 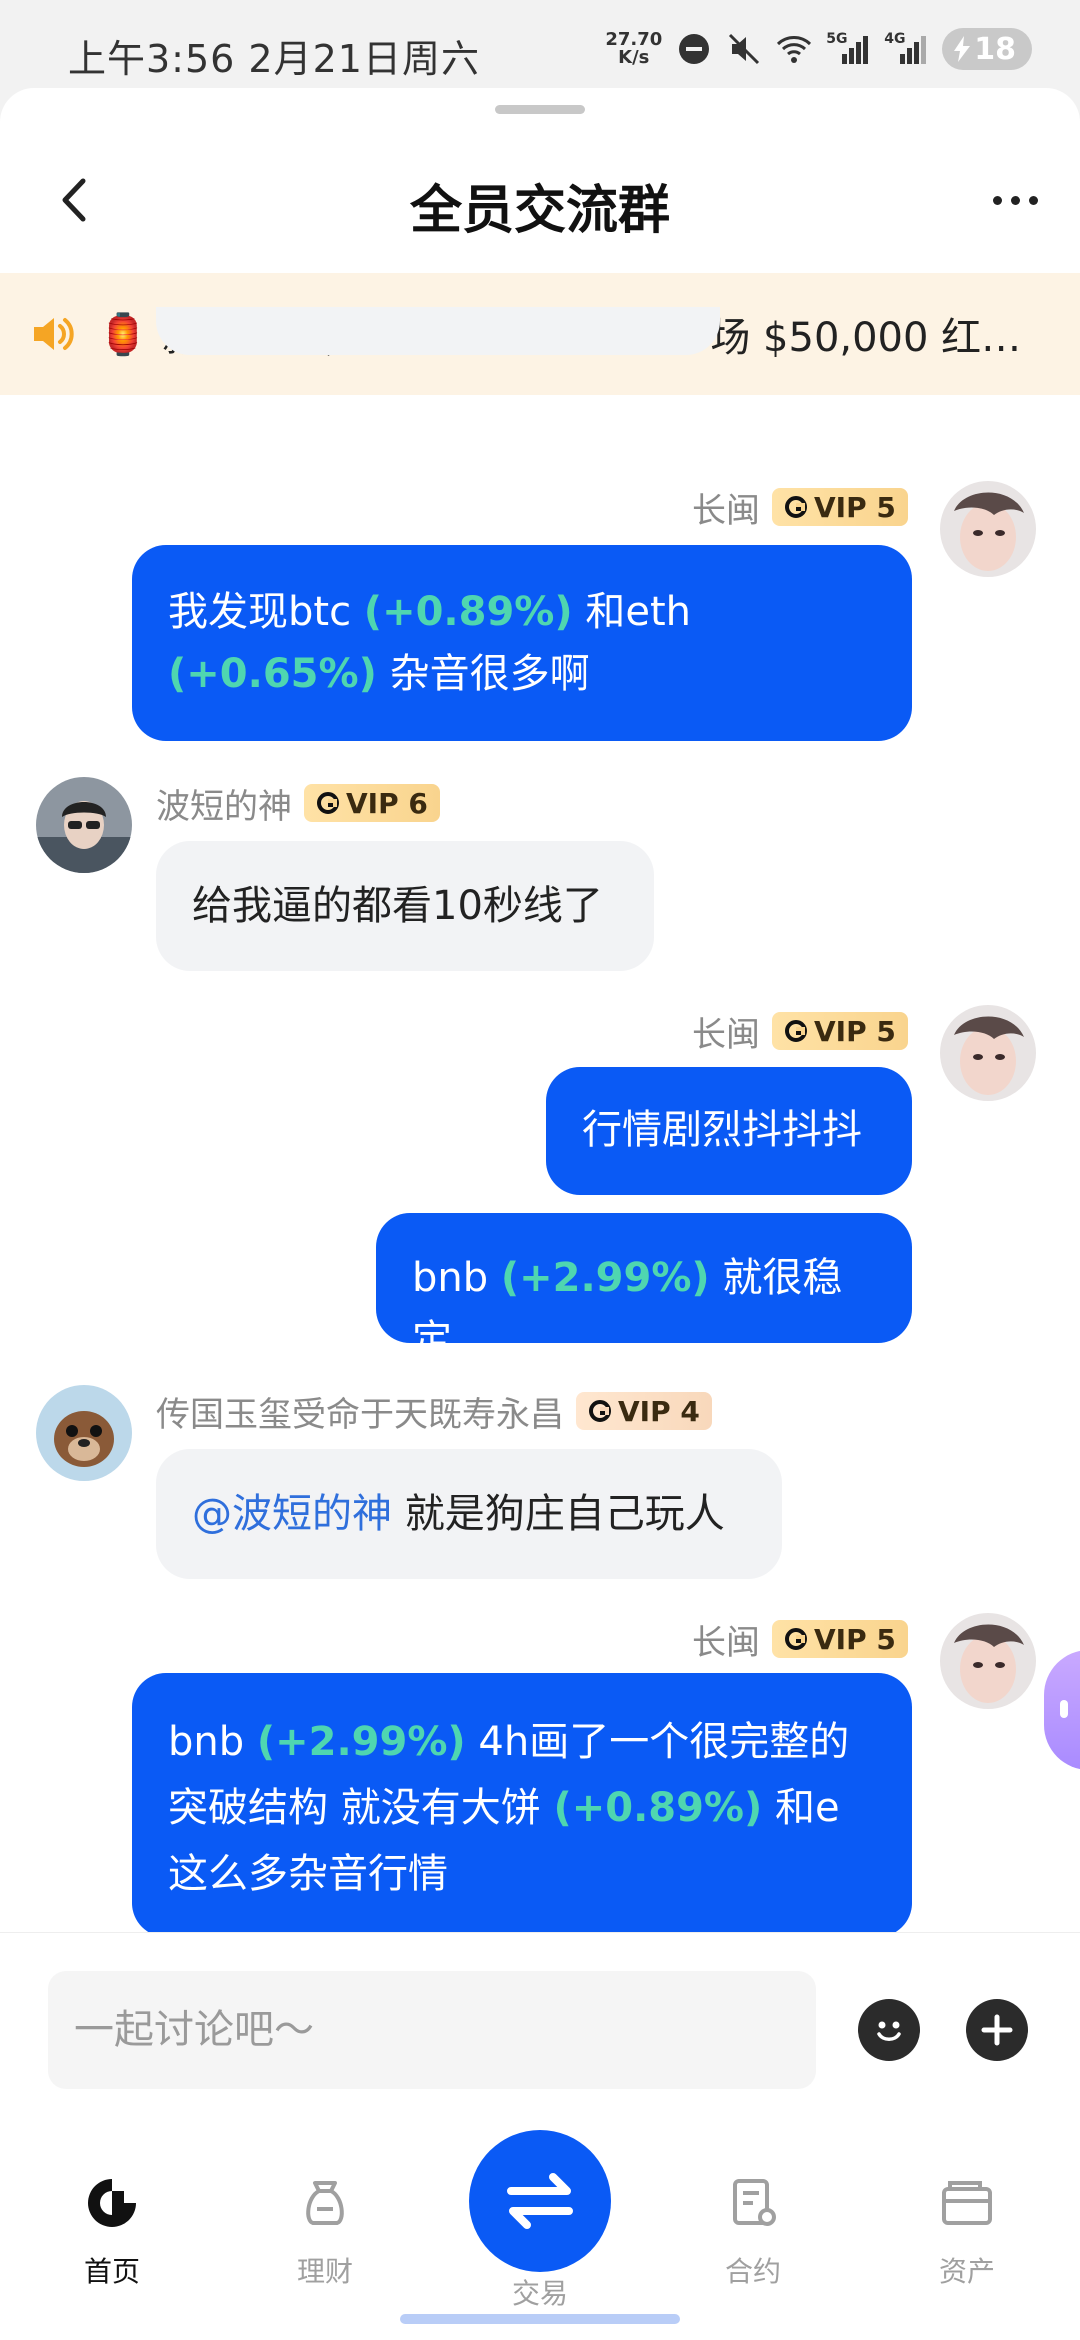 What do you see at coordinates (483, 674) in the screenshot?
I see `message-text: 杂音很多啊` at bounding box center [483, 674].